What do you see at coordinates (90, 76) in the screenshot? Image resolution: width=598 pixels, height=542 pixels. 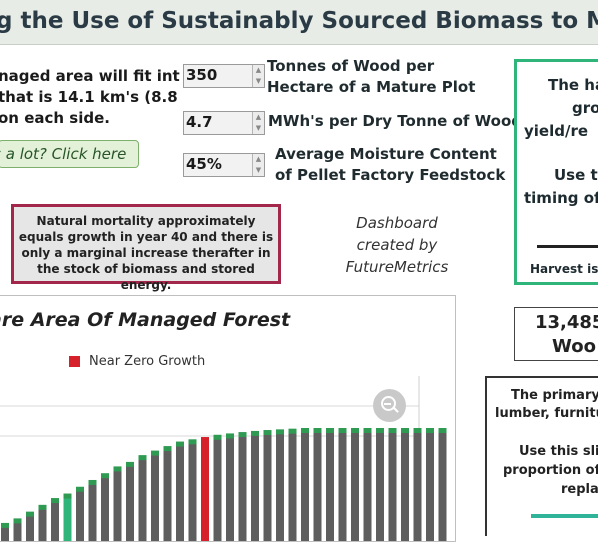 I see `intro-line: naged area will fit into` at bounding box center [90, 76].